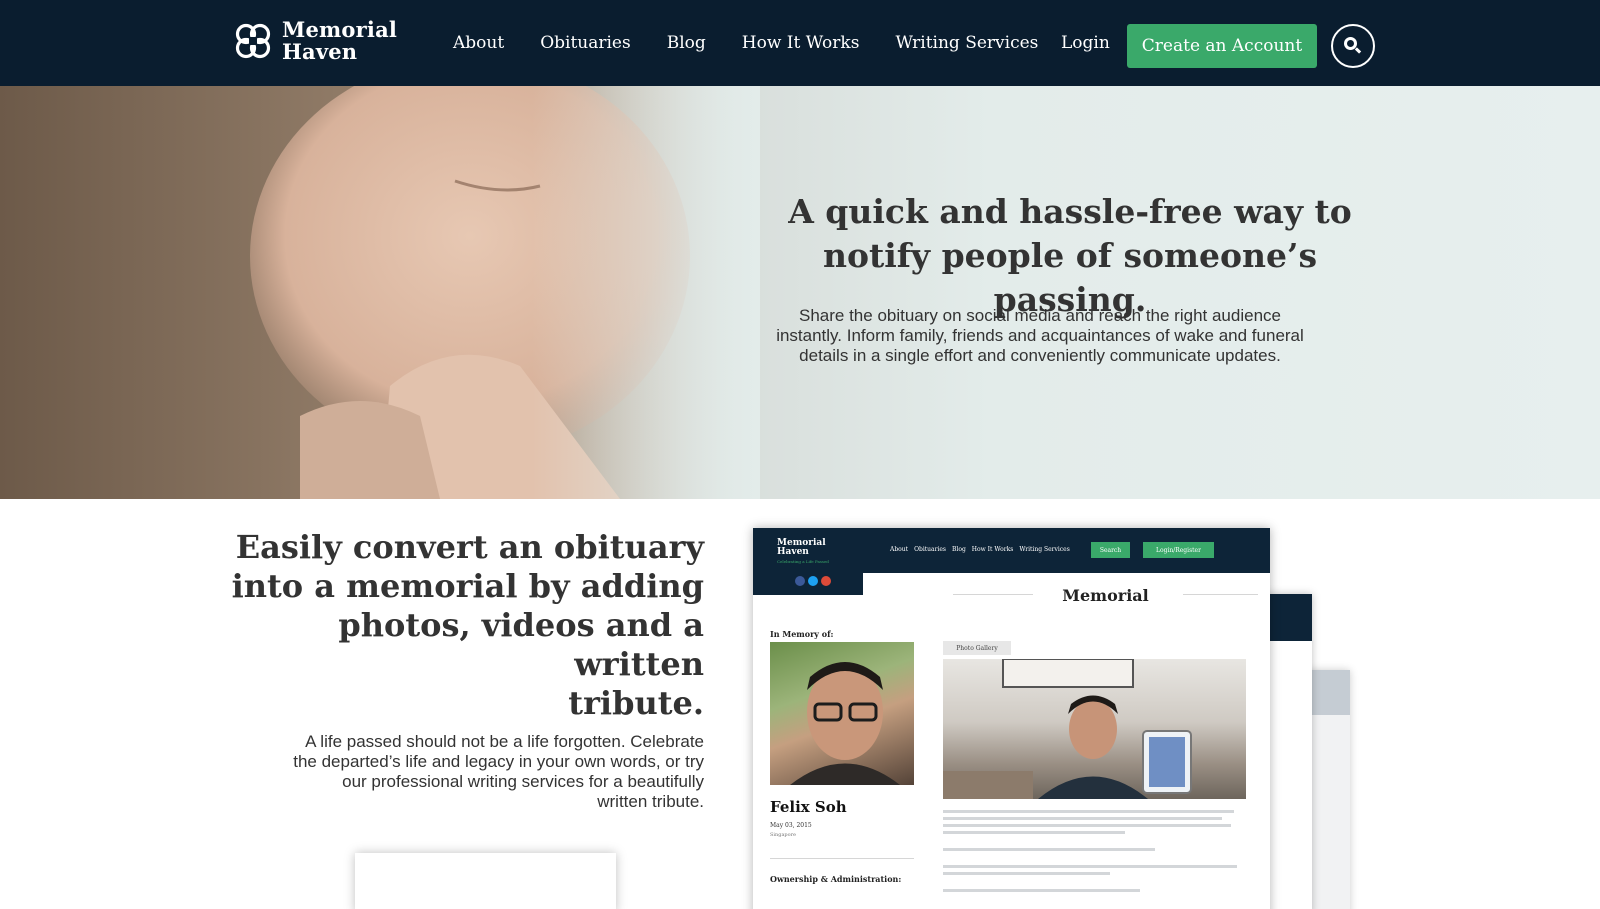 Image resolution: width=1600 pixels, height=909 pixels. What do you see at coordinates (1094, 729) in the screenshot?
I see `mockup-gallery-photo` at bounding box center [1094, 729].